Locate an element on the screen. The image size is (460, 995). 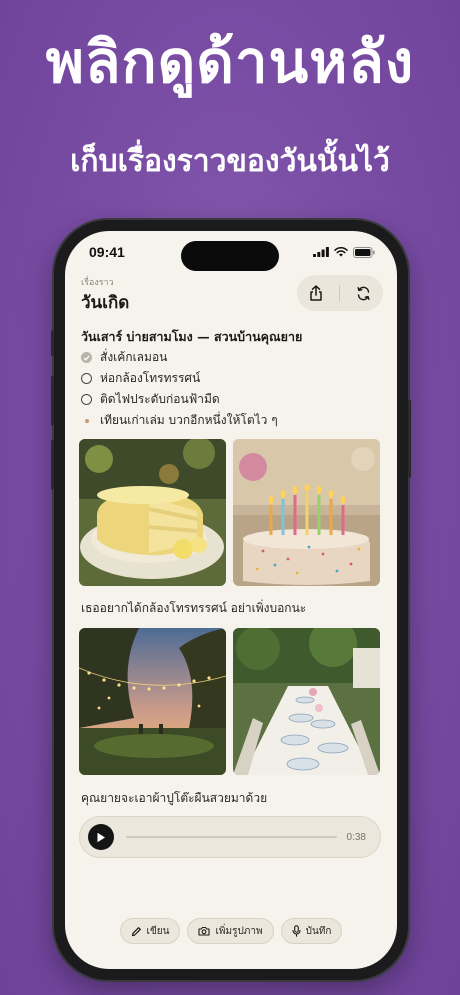
dynamic-island is located at coordinates (230, 256).